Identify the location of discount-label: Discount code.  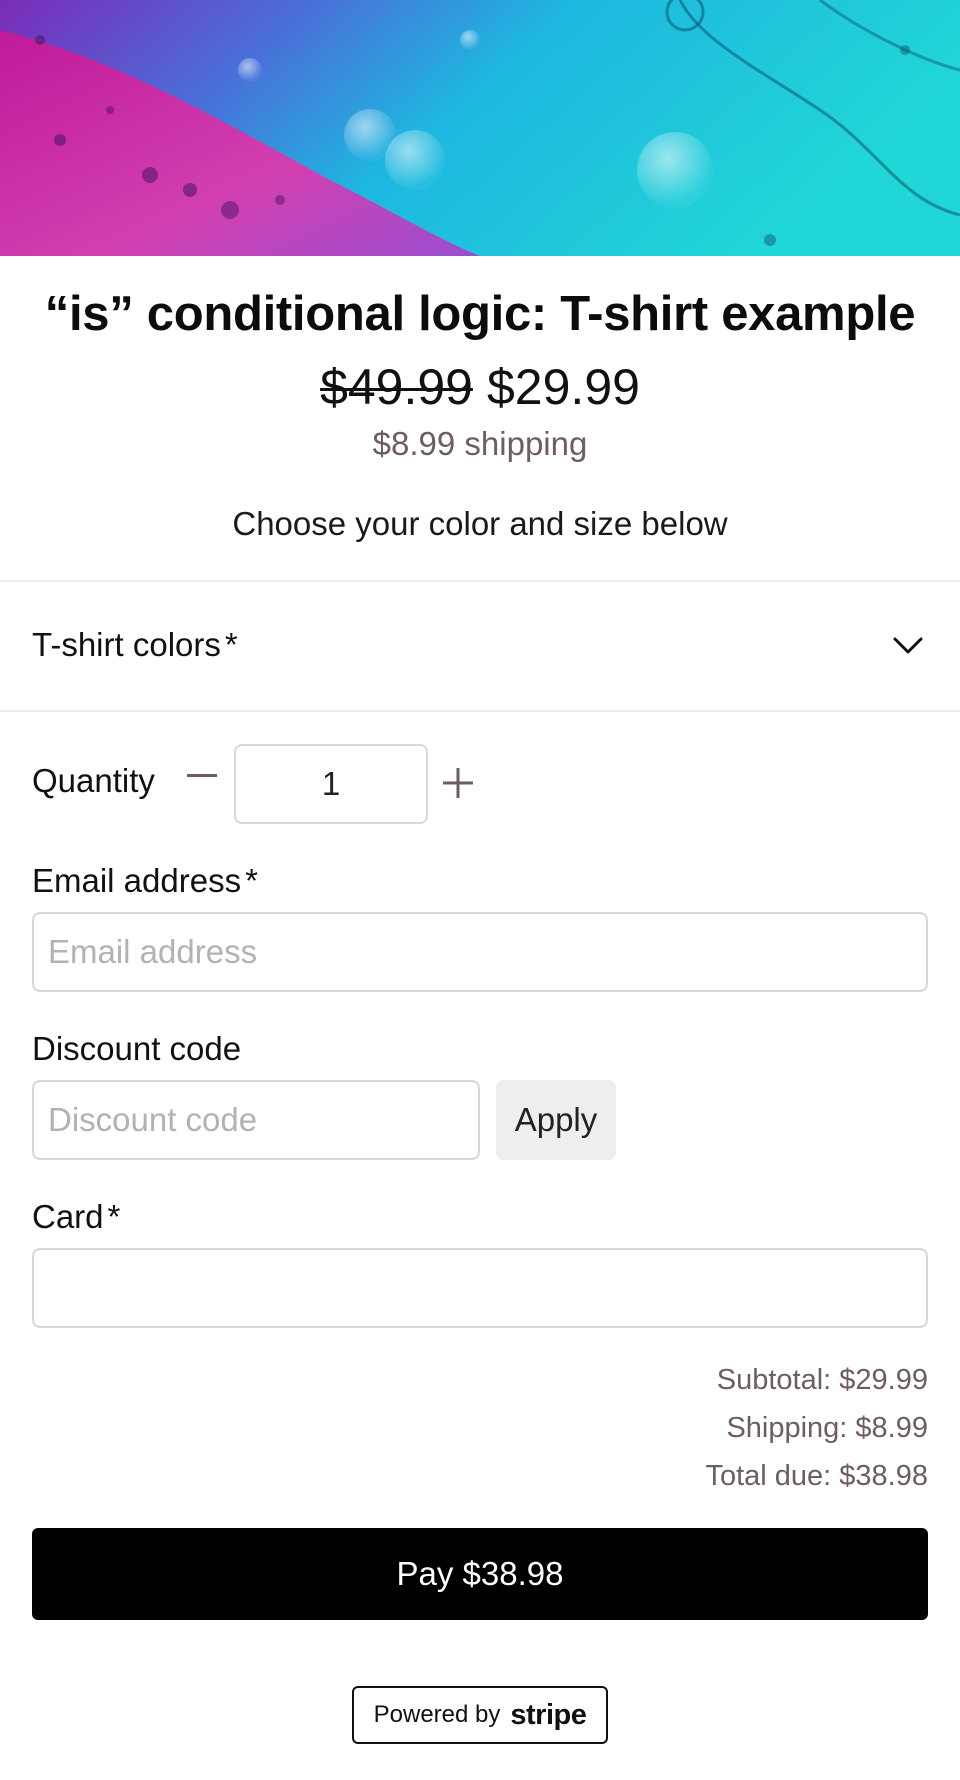
(137, 1048).